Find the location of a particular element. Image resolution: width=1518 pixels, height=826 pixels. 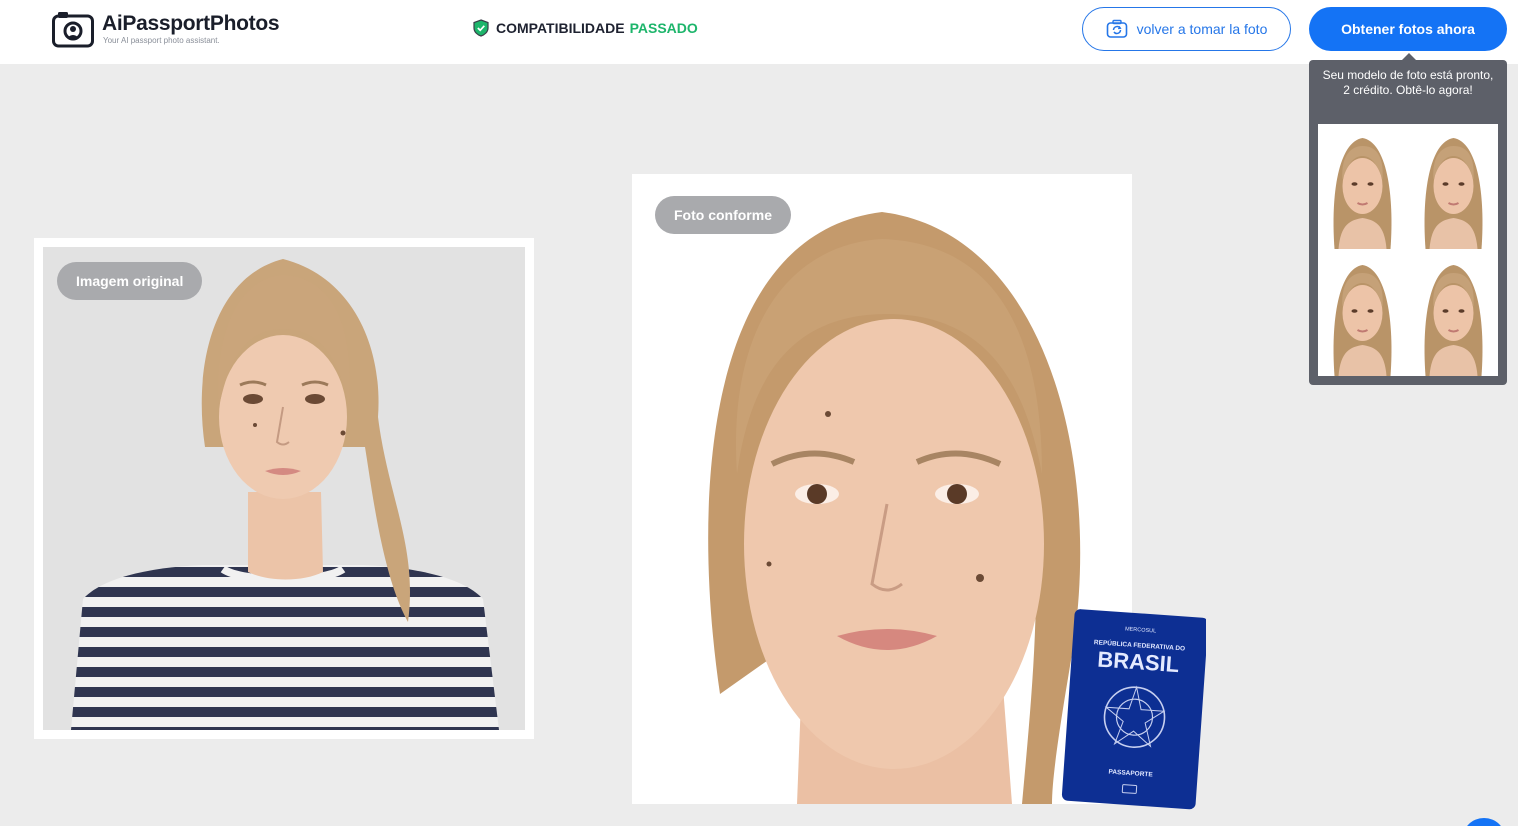

retake-photo-button: volver a tomar la foto is located at coordinates (1186, 29).